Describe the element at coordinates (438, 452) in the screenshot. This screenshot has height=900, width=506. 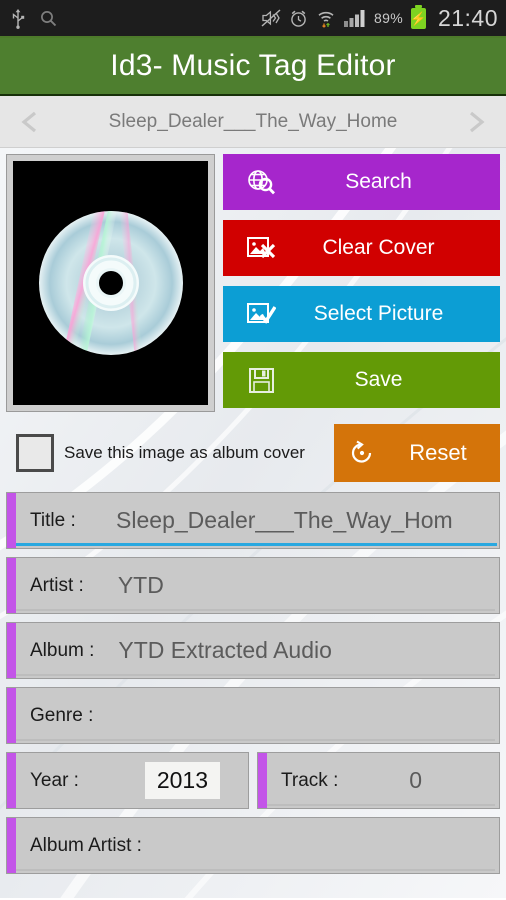
I see `reset-button-label: Reset` at that location.